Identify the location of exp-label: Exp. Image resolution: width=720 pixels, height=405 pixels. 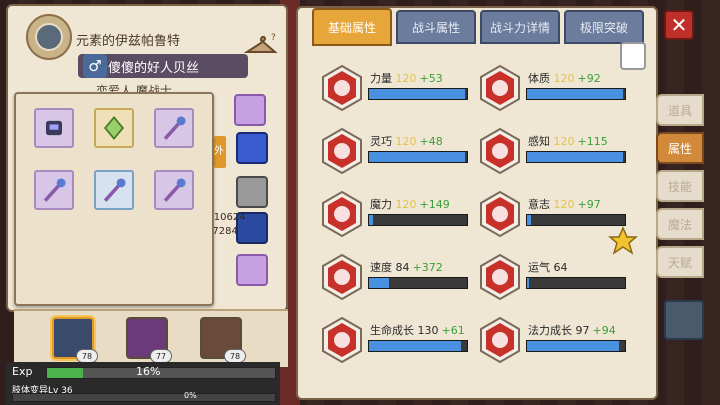
(22, 371).